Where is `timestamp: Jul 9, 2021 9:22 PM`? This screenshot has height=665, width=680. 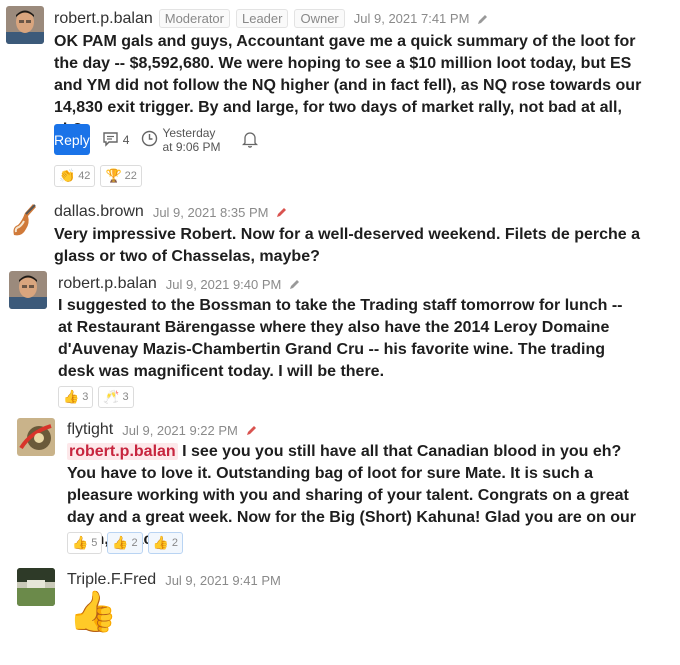 timestamp: Jul 9, 2021 9:22 PM is located at coordinates (180, 430).